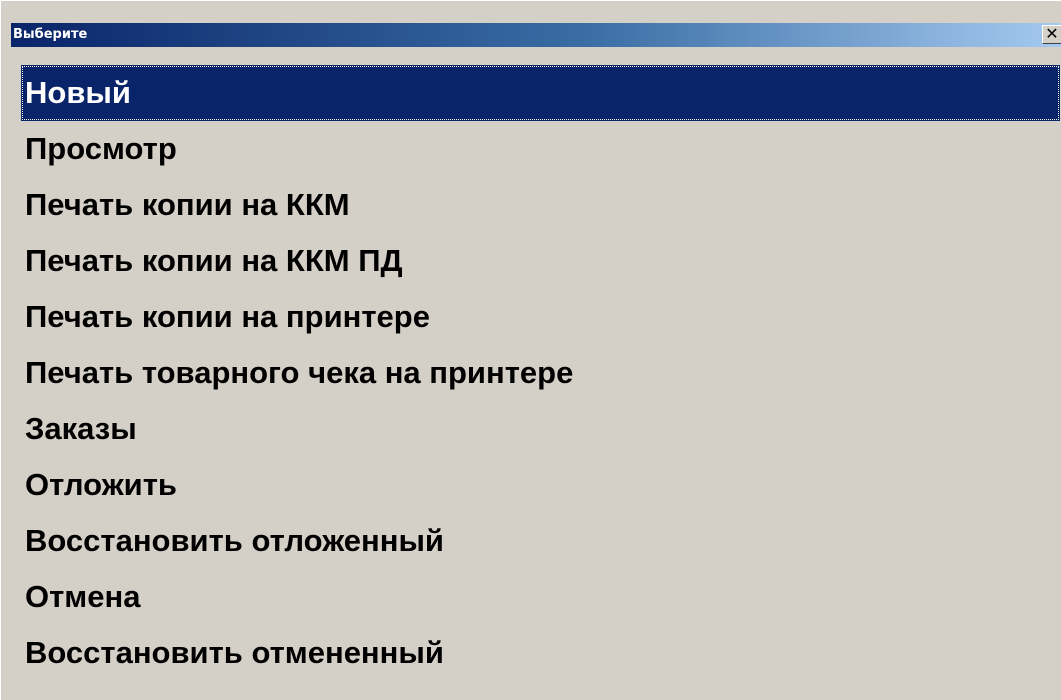  I want to click on list-item-orders: Заказы, so click(541, 429).